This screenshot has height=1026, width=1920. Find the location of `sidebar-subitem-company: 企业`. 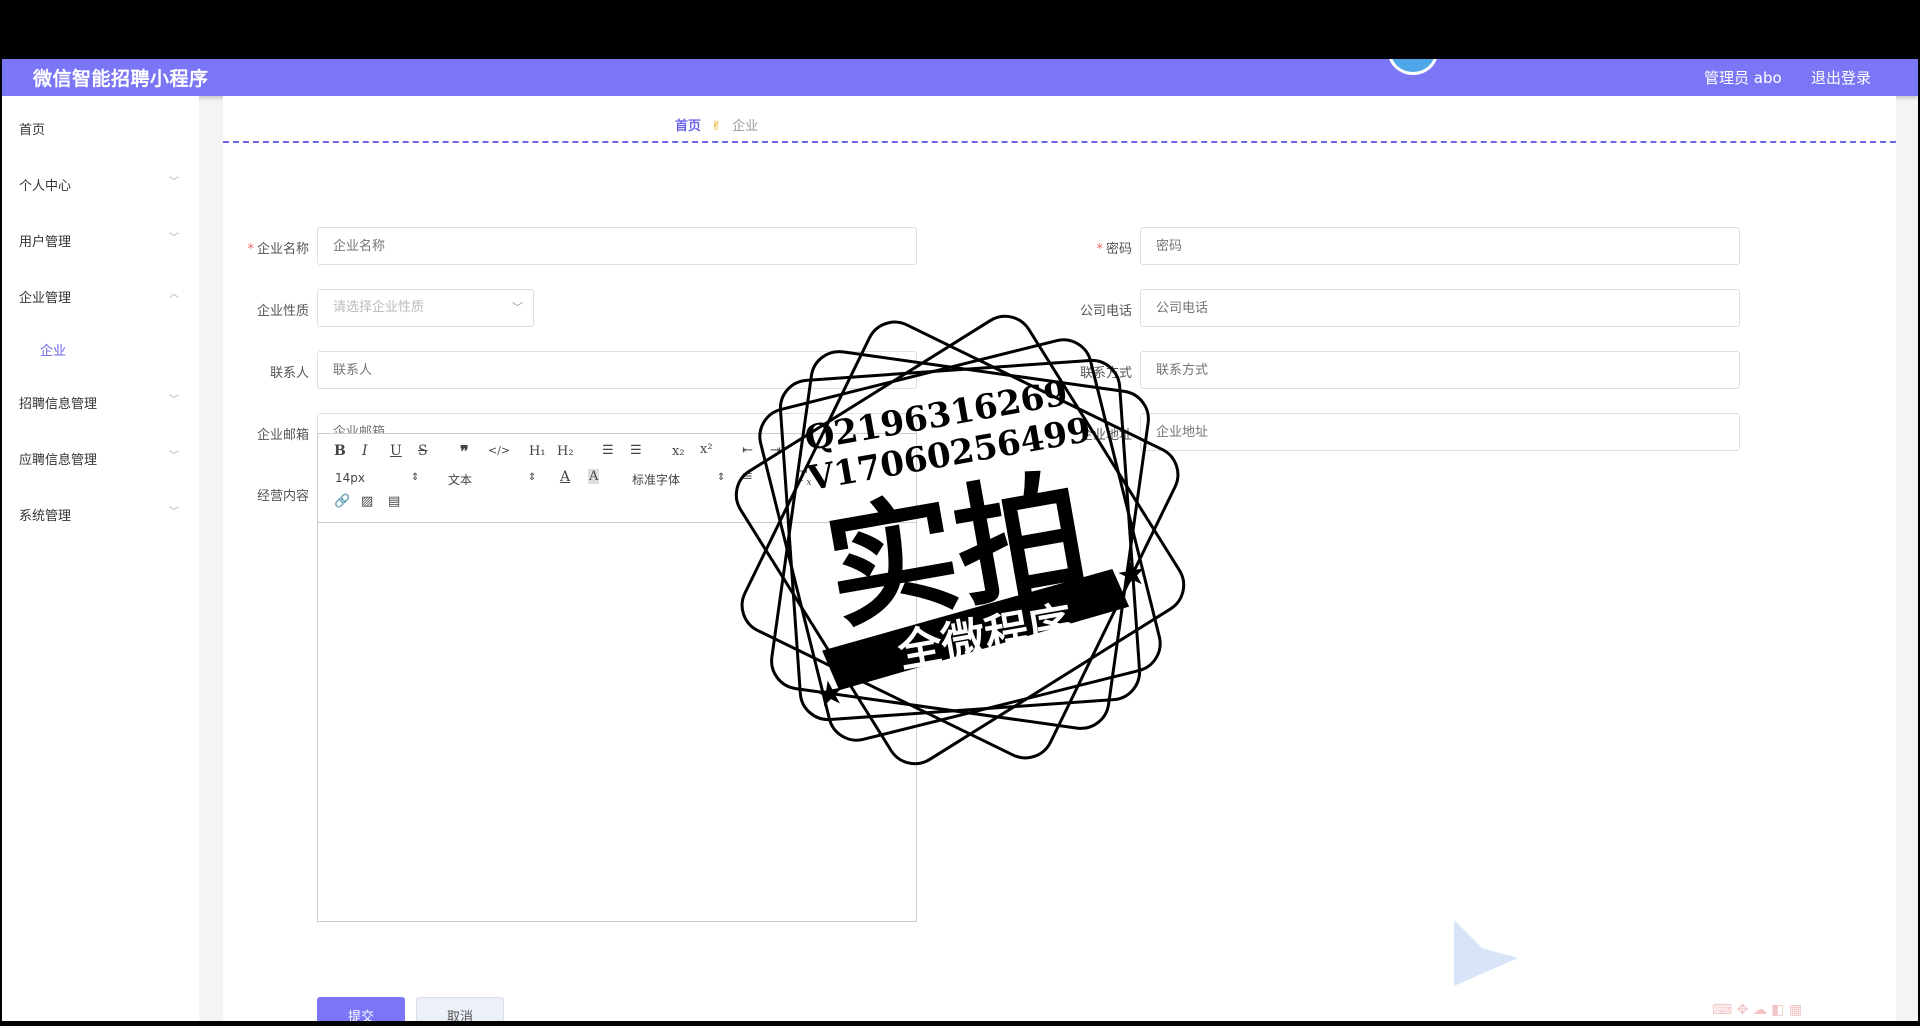

sidebar-subitem-company: 企业 is located at coordinates (100, 348).